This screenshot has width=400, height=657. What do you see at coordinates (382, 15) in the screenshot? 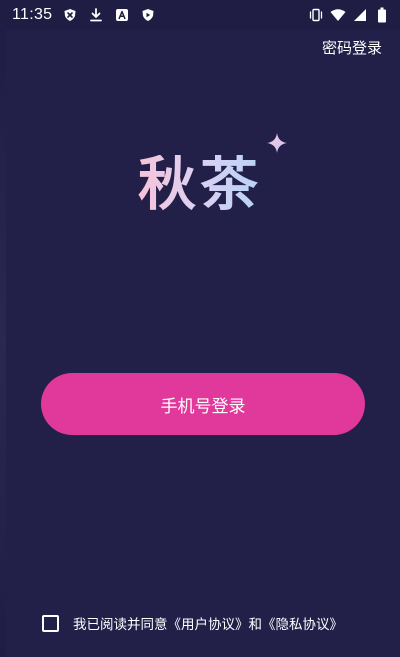
I see `battery-icon` at bounding box center [382, 15].